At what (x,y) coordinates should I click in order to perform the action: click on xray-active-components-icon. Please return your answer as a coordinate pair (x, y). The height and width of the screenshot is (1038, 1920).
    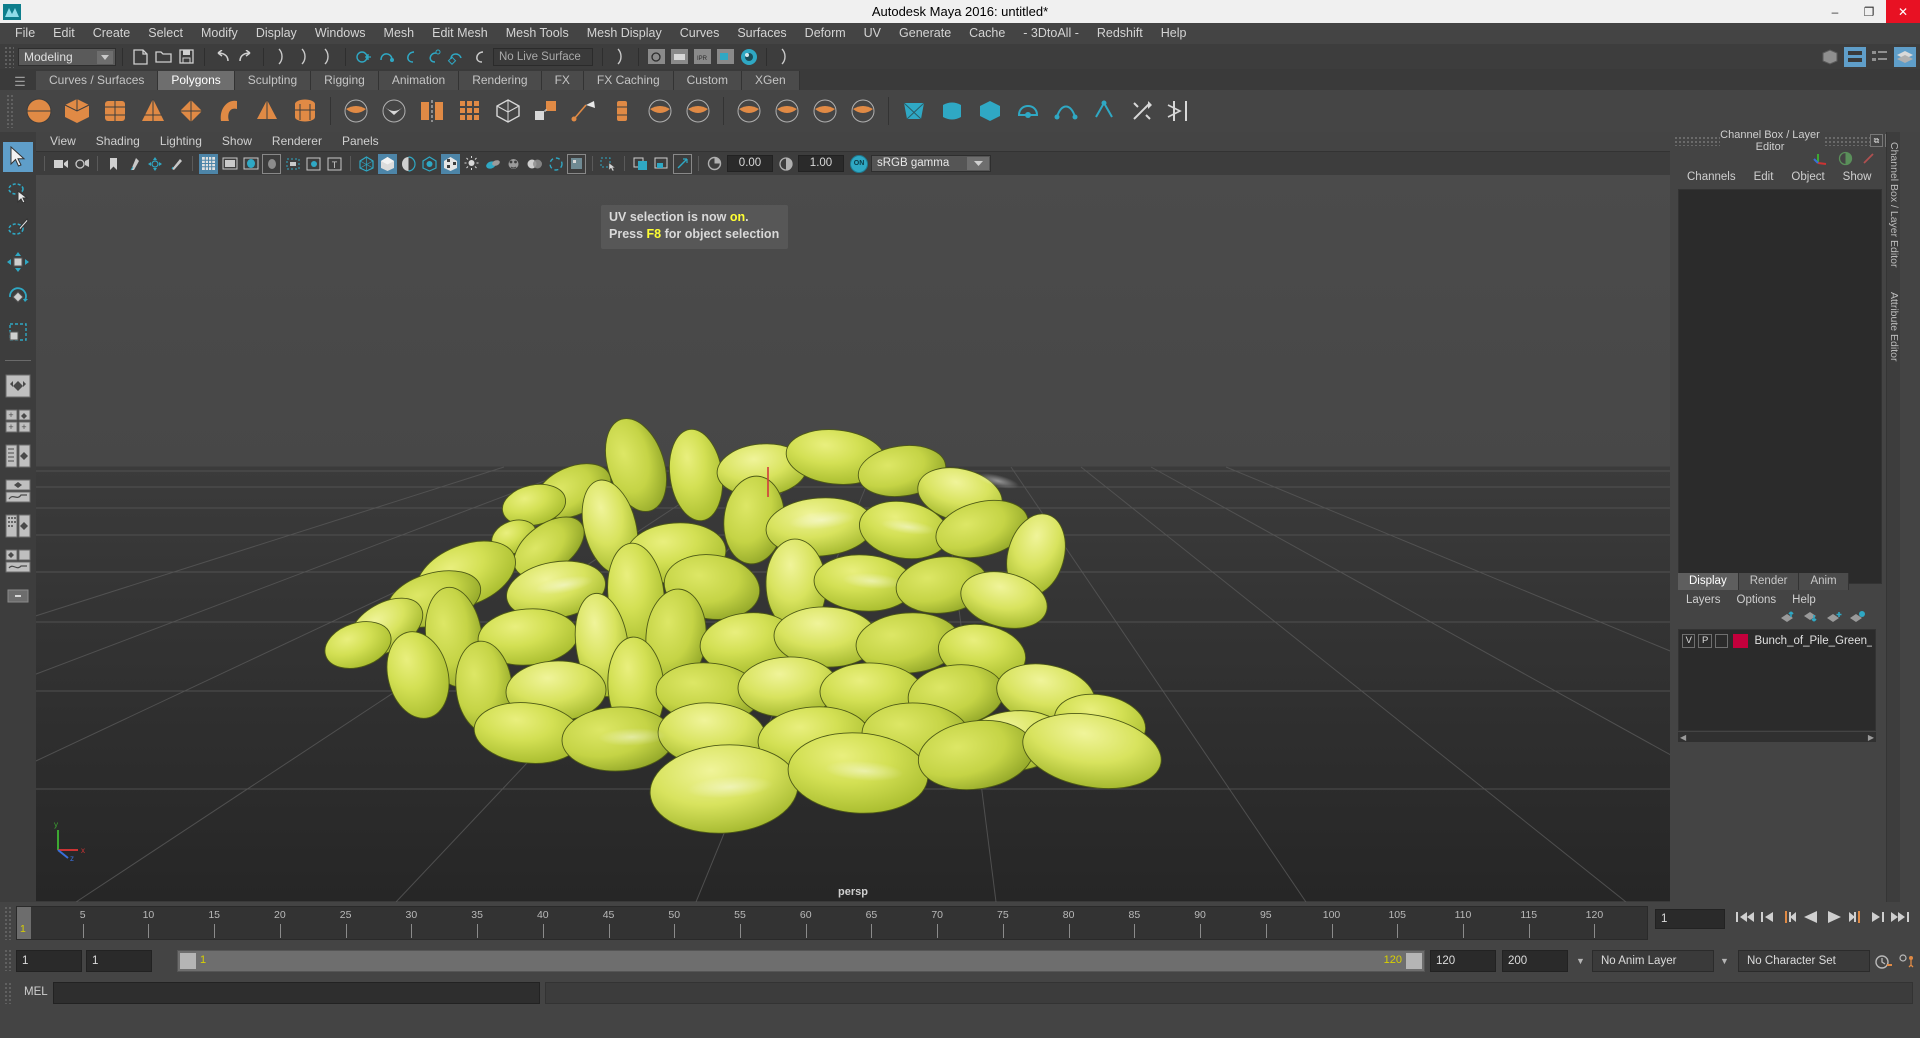
    Looking at the image, I should click on (661, 164).